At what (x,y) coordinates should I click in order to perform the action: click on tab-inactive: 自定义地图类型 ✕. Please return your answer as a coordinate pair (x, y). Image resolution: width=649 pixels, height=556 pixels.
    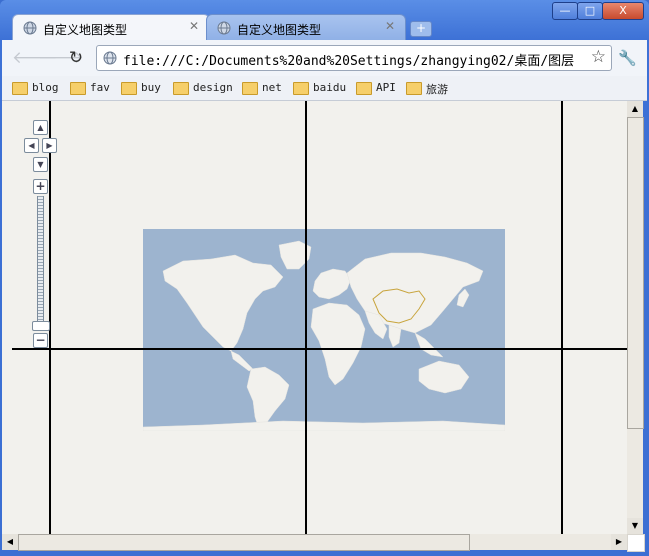
    Looking at the image, I should click on (306, 27).